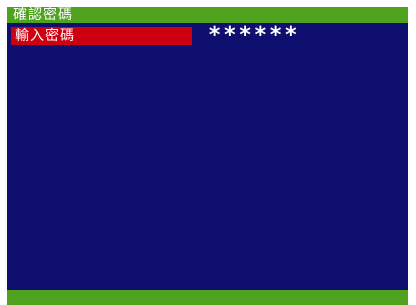 The width and height of the screenshot is (416, 305). Describe the element at coordinates (207, 15) in the screenshot. I see `title-bar: 確認密碼` at that location.